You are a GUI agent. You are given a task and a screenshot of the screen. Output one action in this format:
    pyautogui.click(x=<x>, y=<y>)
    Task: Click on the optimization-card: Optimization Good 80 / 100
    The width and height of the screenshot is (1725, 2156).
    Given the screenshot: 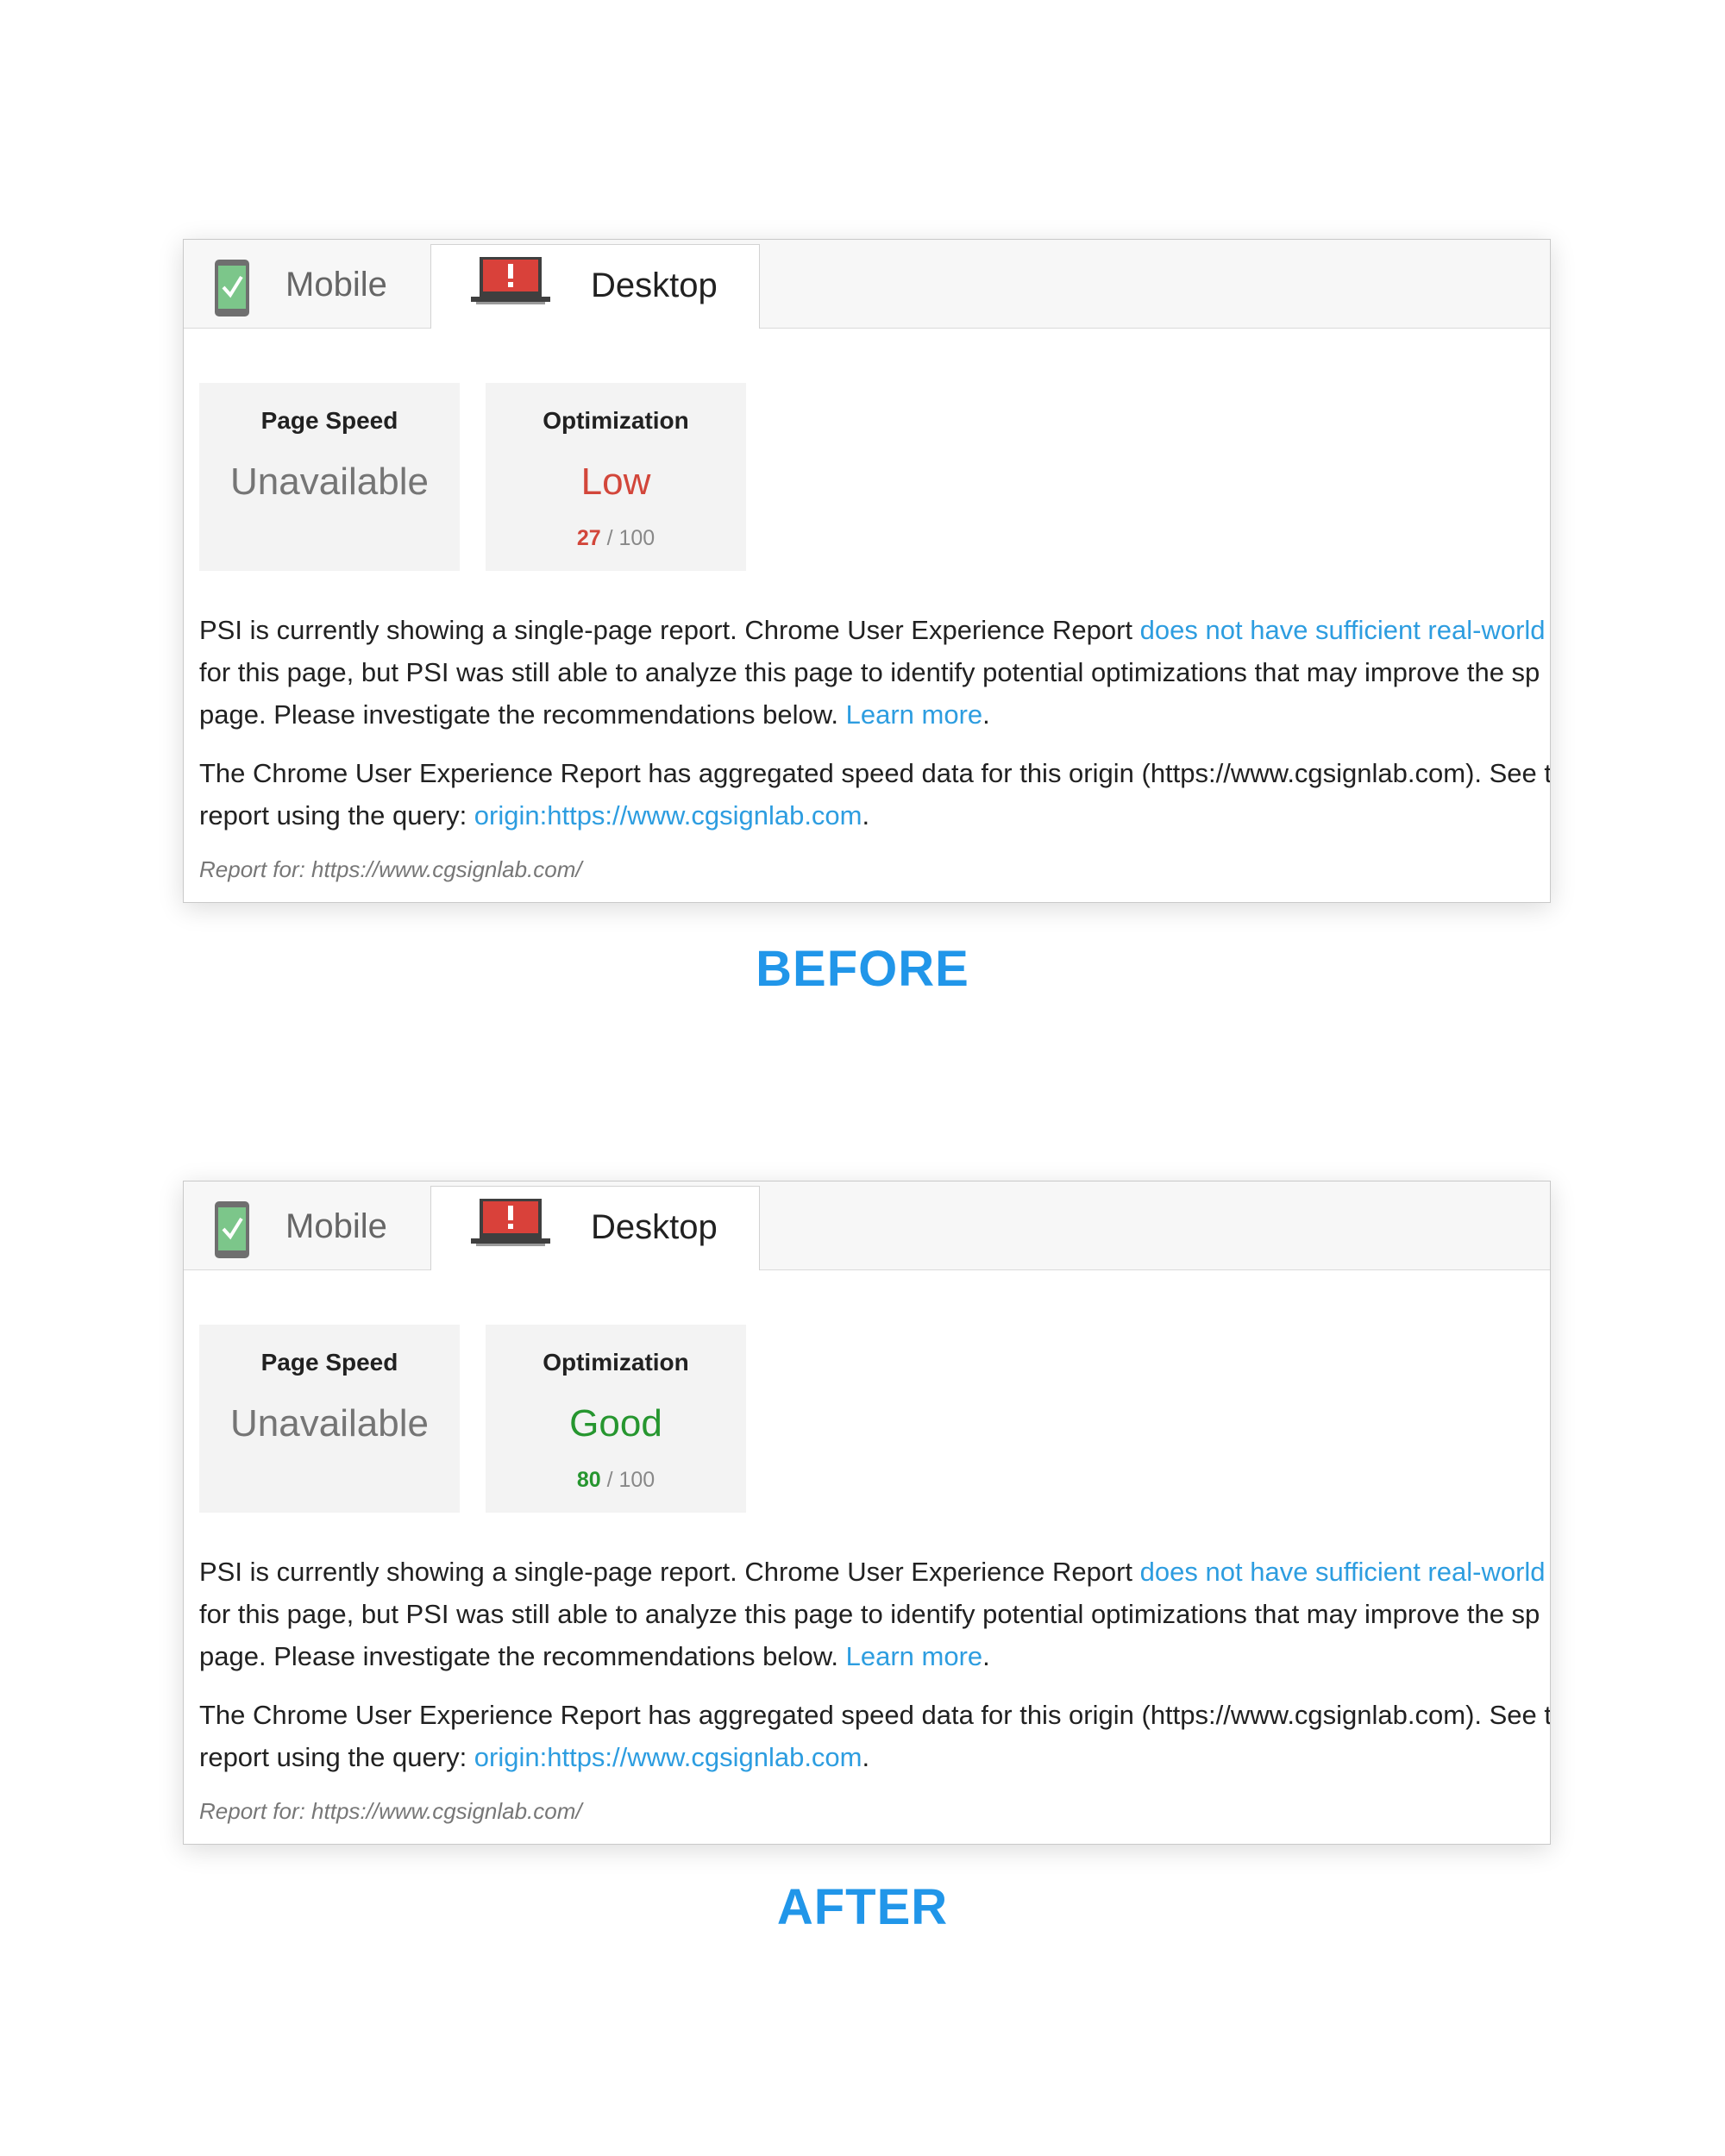 What is the action you would take?
    pyautogui.click(x=616, y=1419)
    